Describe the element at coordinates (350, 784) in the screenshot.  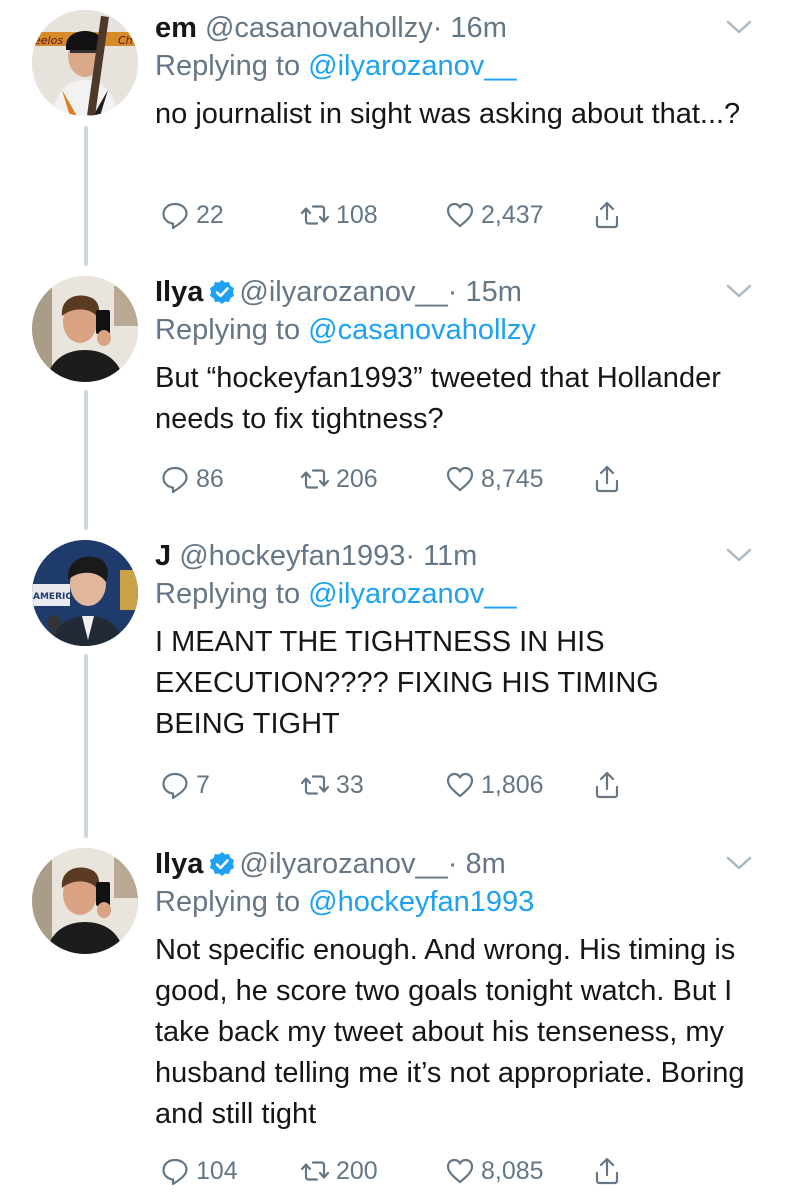
I see `retweet-count: 33` at that location.